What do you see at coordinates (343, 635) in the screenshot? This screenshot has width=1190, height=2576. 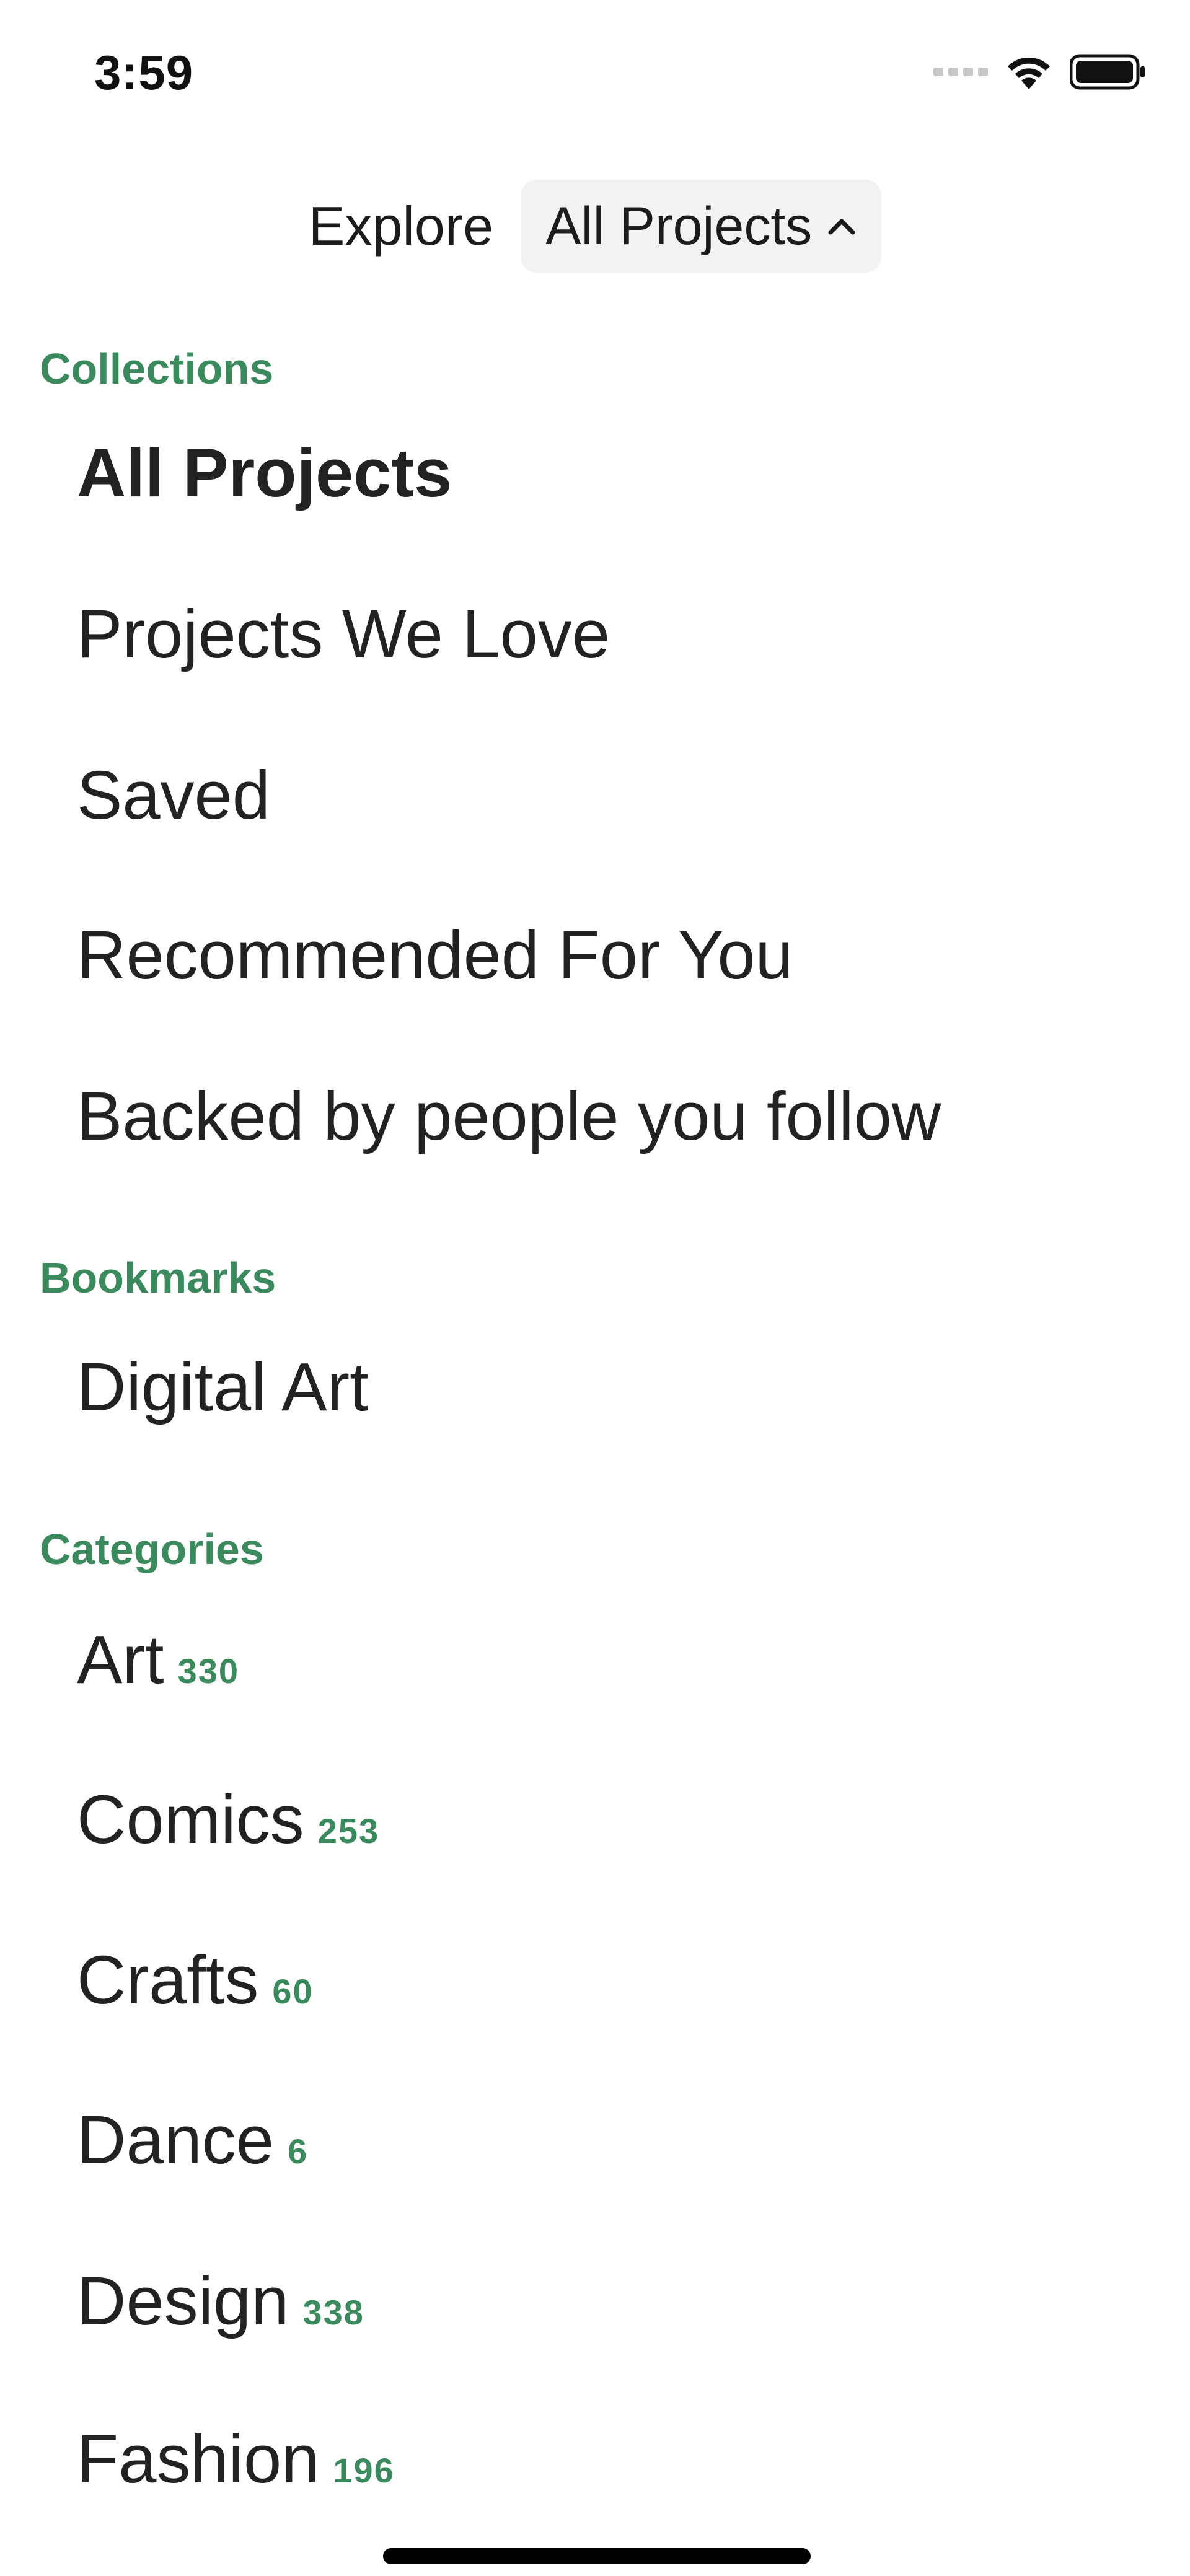 I see `collection-item-projects-we-love: Projects We Love` at bounding box center [343, 635].